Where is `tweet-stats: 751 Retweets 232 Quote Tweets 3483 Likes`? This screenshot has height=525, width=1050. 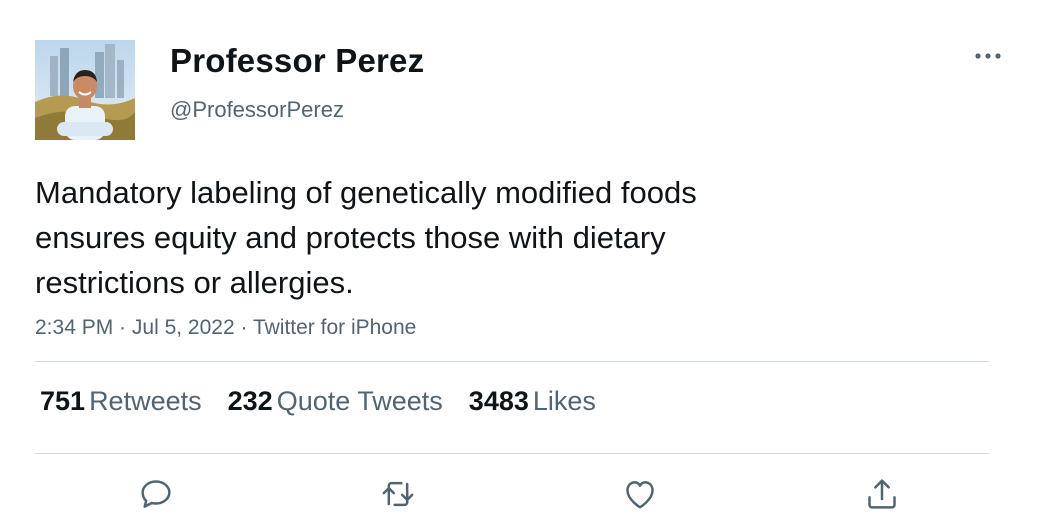
tweet-stats: 751 Retweets 232 Quote Tweets 3483 Likes is located at coordinates (331, 401).